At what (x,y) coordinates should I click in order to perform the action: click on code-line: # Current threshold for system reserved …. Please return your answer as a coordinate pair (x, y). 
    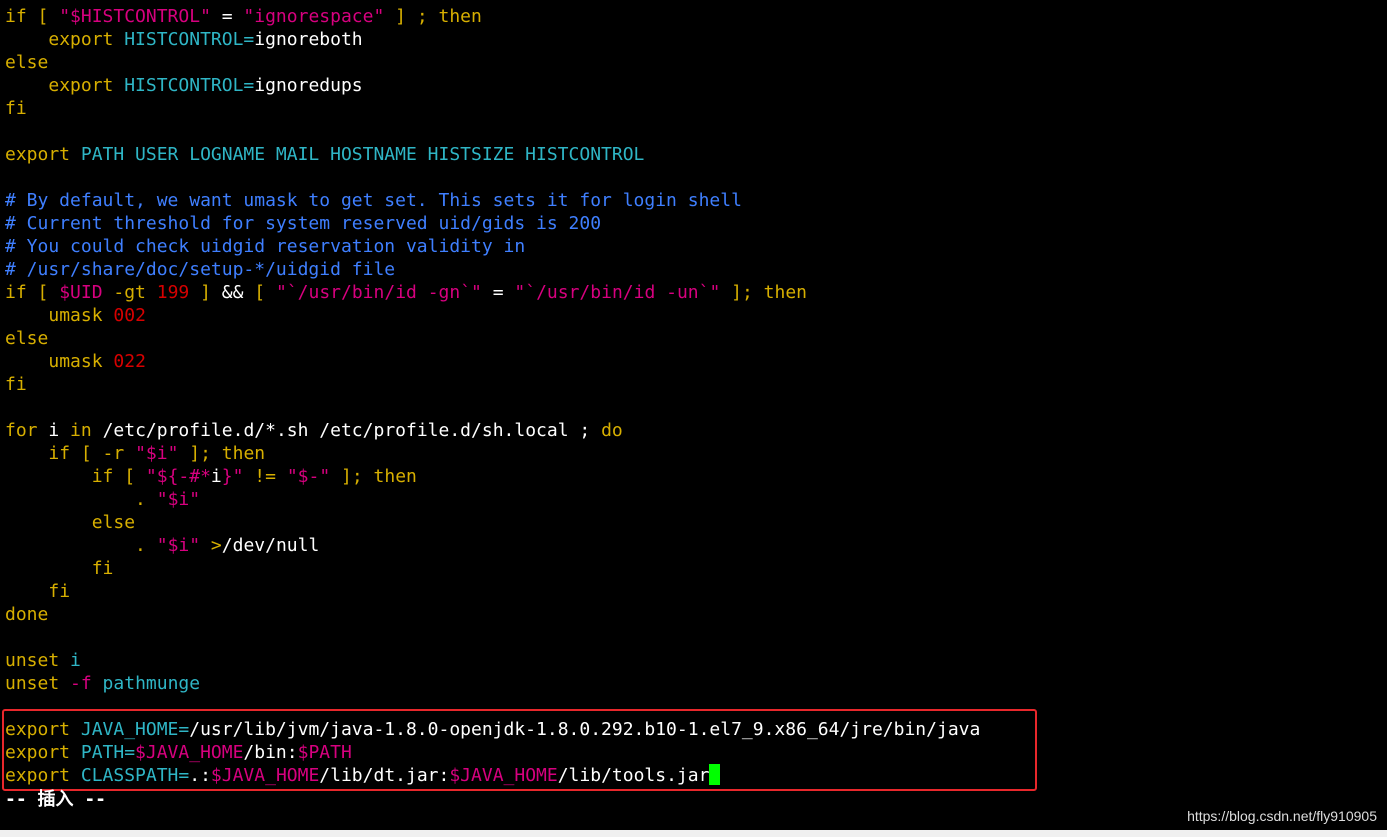
    Looking at the image, I should click on (690, 223).